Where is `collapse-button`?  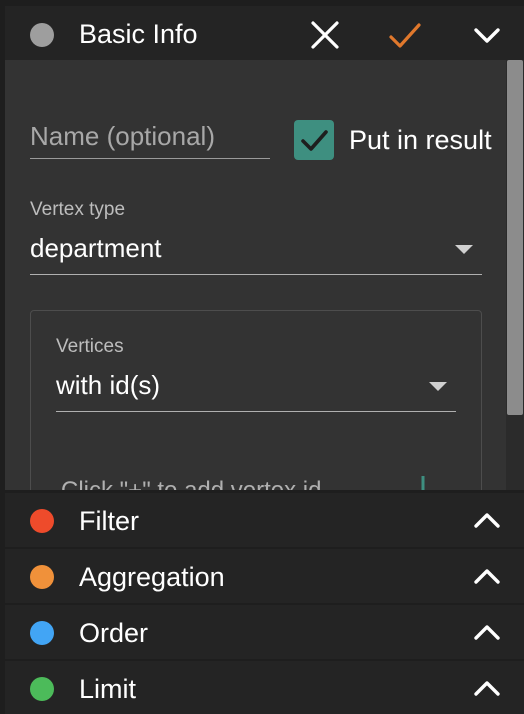
collapse-button is located at coordinates (487, 35).